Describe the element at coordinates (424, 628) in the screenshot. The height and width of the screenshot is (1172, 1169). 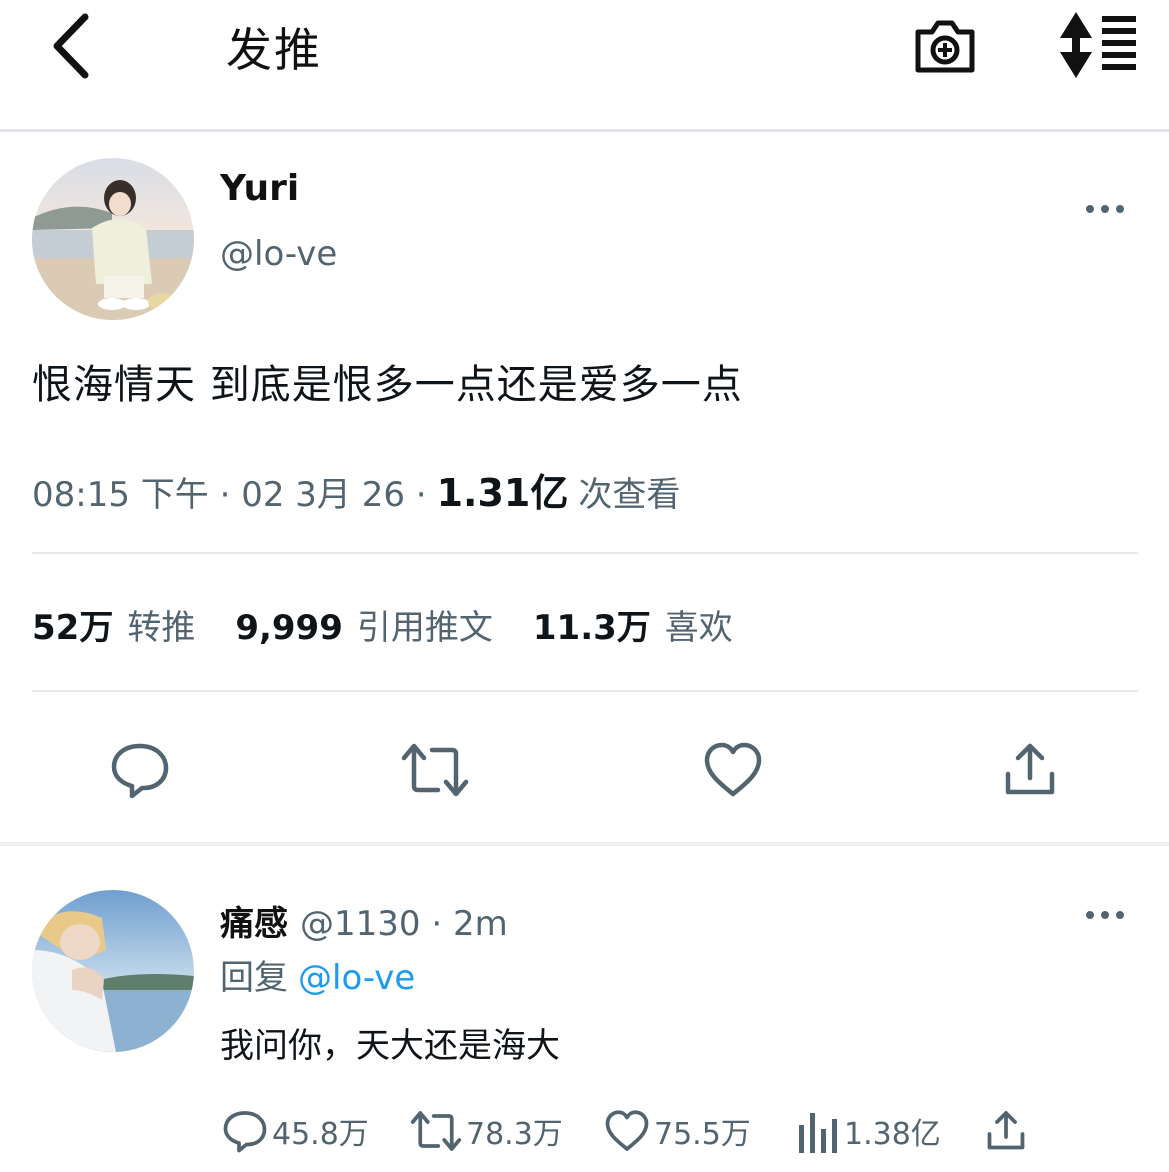
I see `quotes-label: 引用推文` at that location.